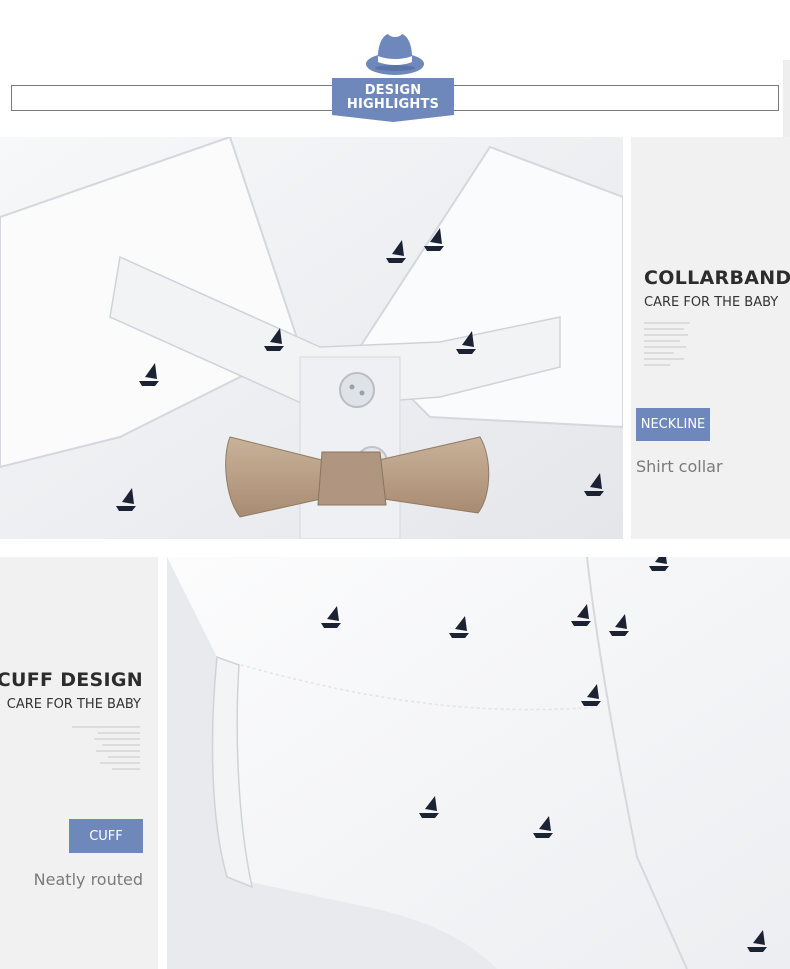 This screenshot has height=969, width=790. Describe the element at coordinates (106, 836) in the screenshot. I see `cuff-tag: CUFF` at that location.